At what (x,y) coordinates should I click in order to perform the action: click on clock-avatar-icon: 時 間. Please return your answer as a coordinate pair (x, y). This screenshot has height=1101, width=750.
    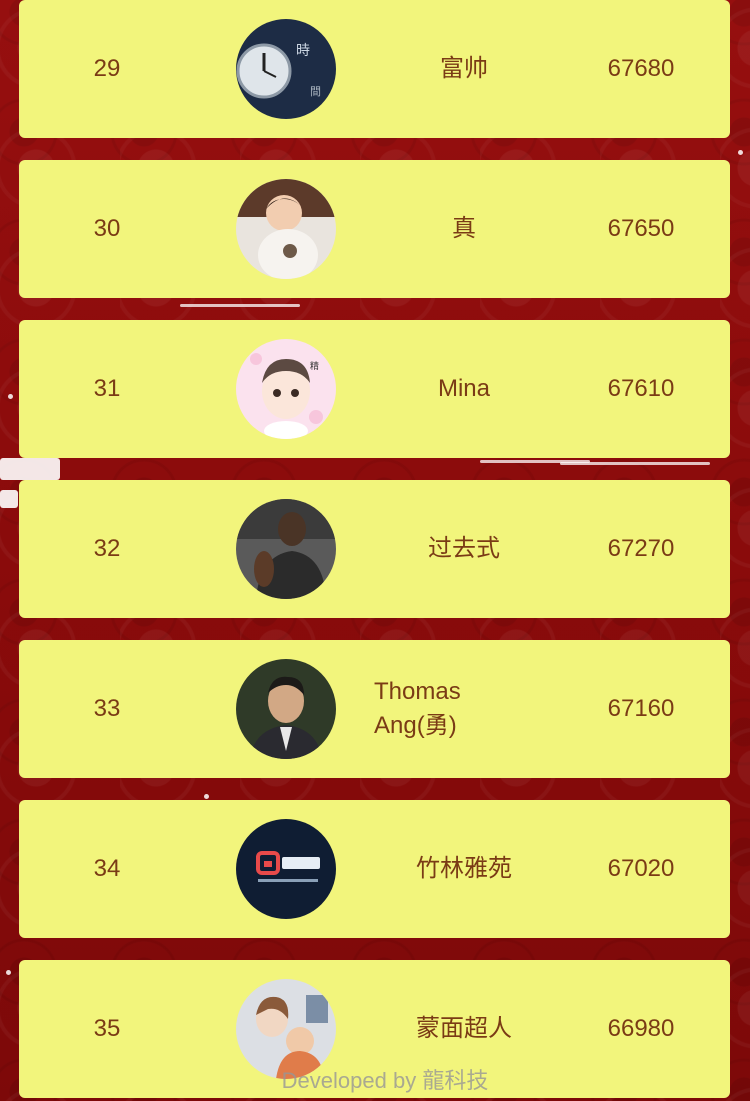
    Looking at the image, I should click on (286, 69).